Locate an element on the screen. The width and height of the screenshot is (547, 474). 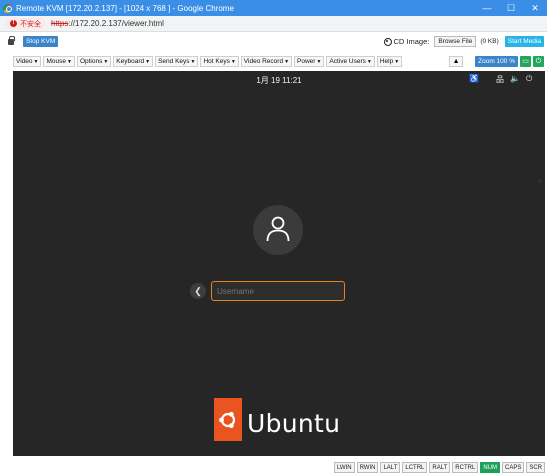
menu-power: Power▼ is located at coordinates (309, 61).